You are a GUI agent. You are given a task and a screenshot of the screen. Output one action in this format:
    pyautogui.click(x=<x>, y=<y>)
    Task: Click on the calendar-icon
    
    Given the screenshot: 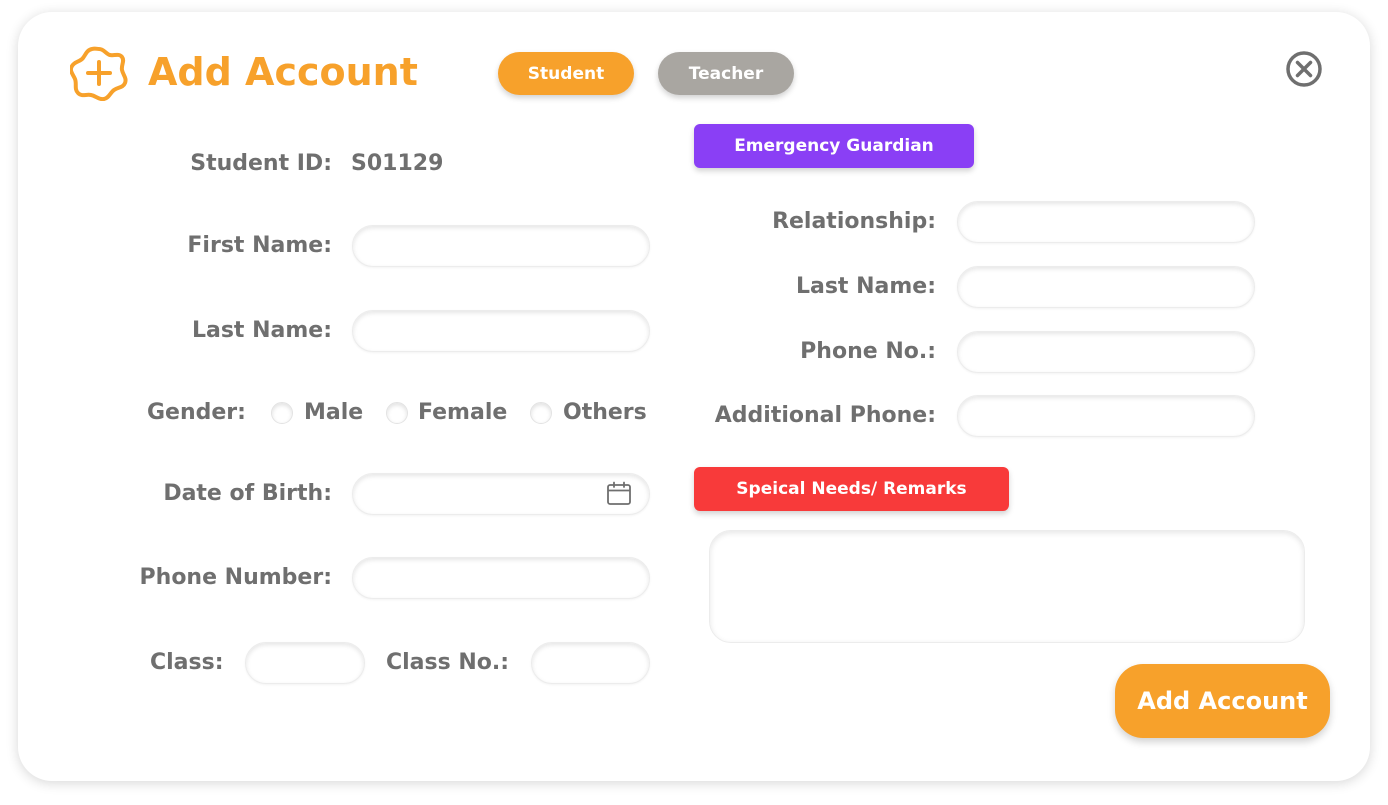 What is the action you would take?
    pyautogui.click(x=619, y=494)
    